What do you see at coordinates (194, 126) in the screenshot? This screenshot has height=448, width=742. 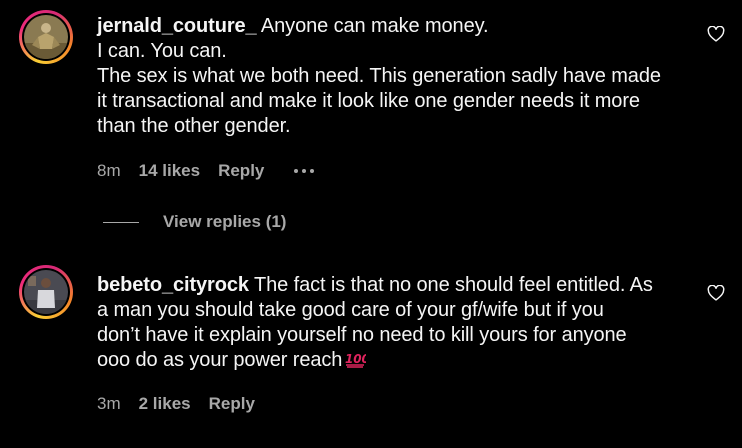 I see `comment-line: than the other gender.` at bounding box center [194, 126].